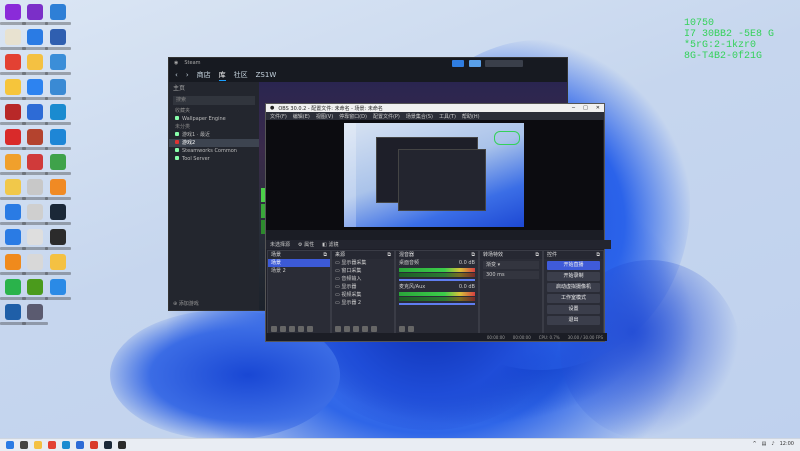  I want to click on source-item: ▭ 视频采集, so click(363, 295).